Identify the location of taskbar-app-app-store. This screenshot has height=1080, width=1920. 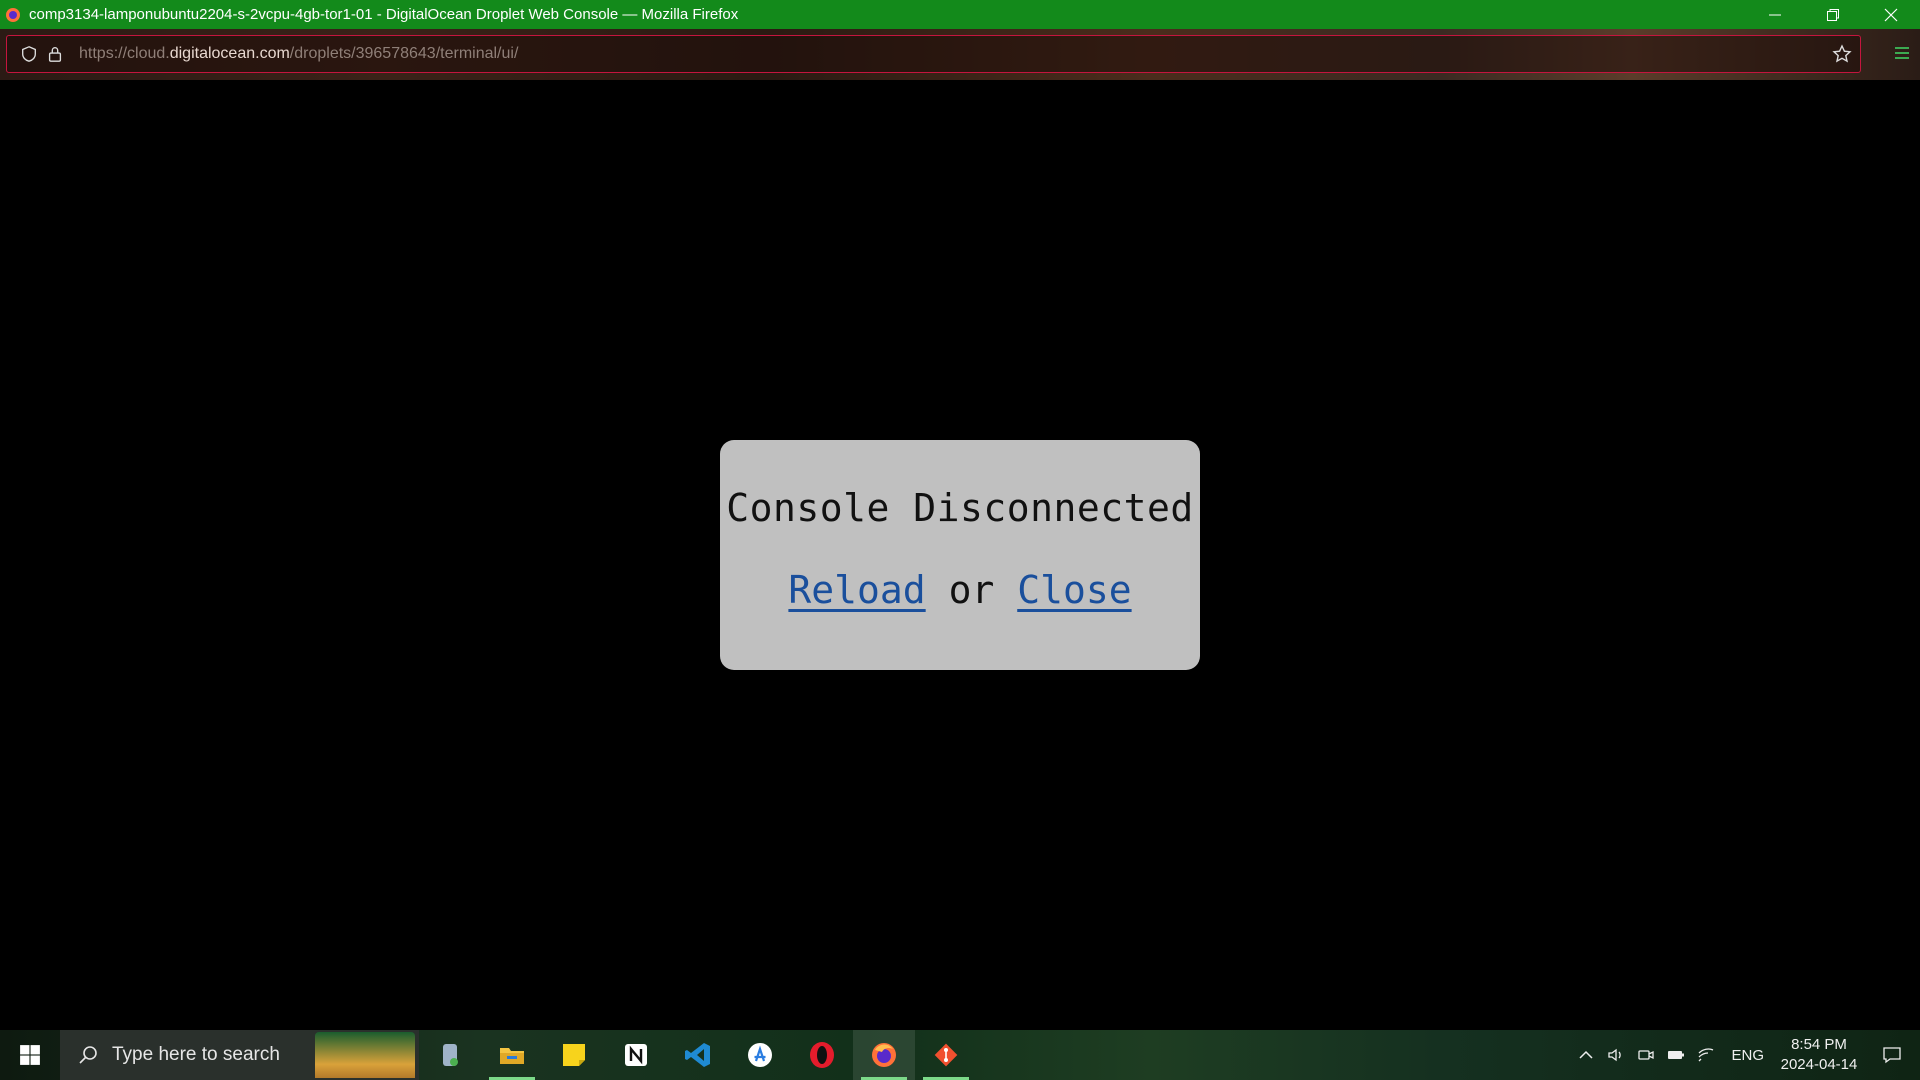
(760, 1055).